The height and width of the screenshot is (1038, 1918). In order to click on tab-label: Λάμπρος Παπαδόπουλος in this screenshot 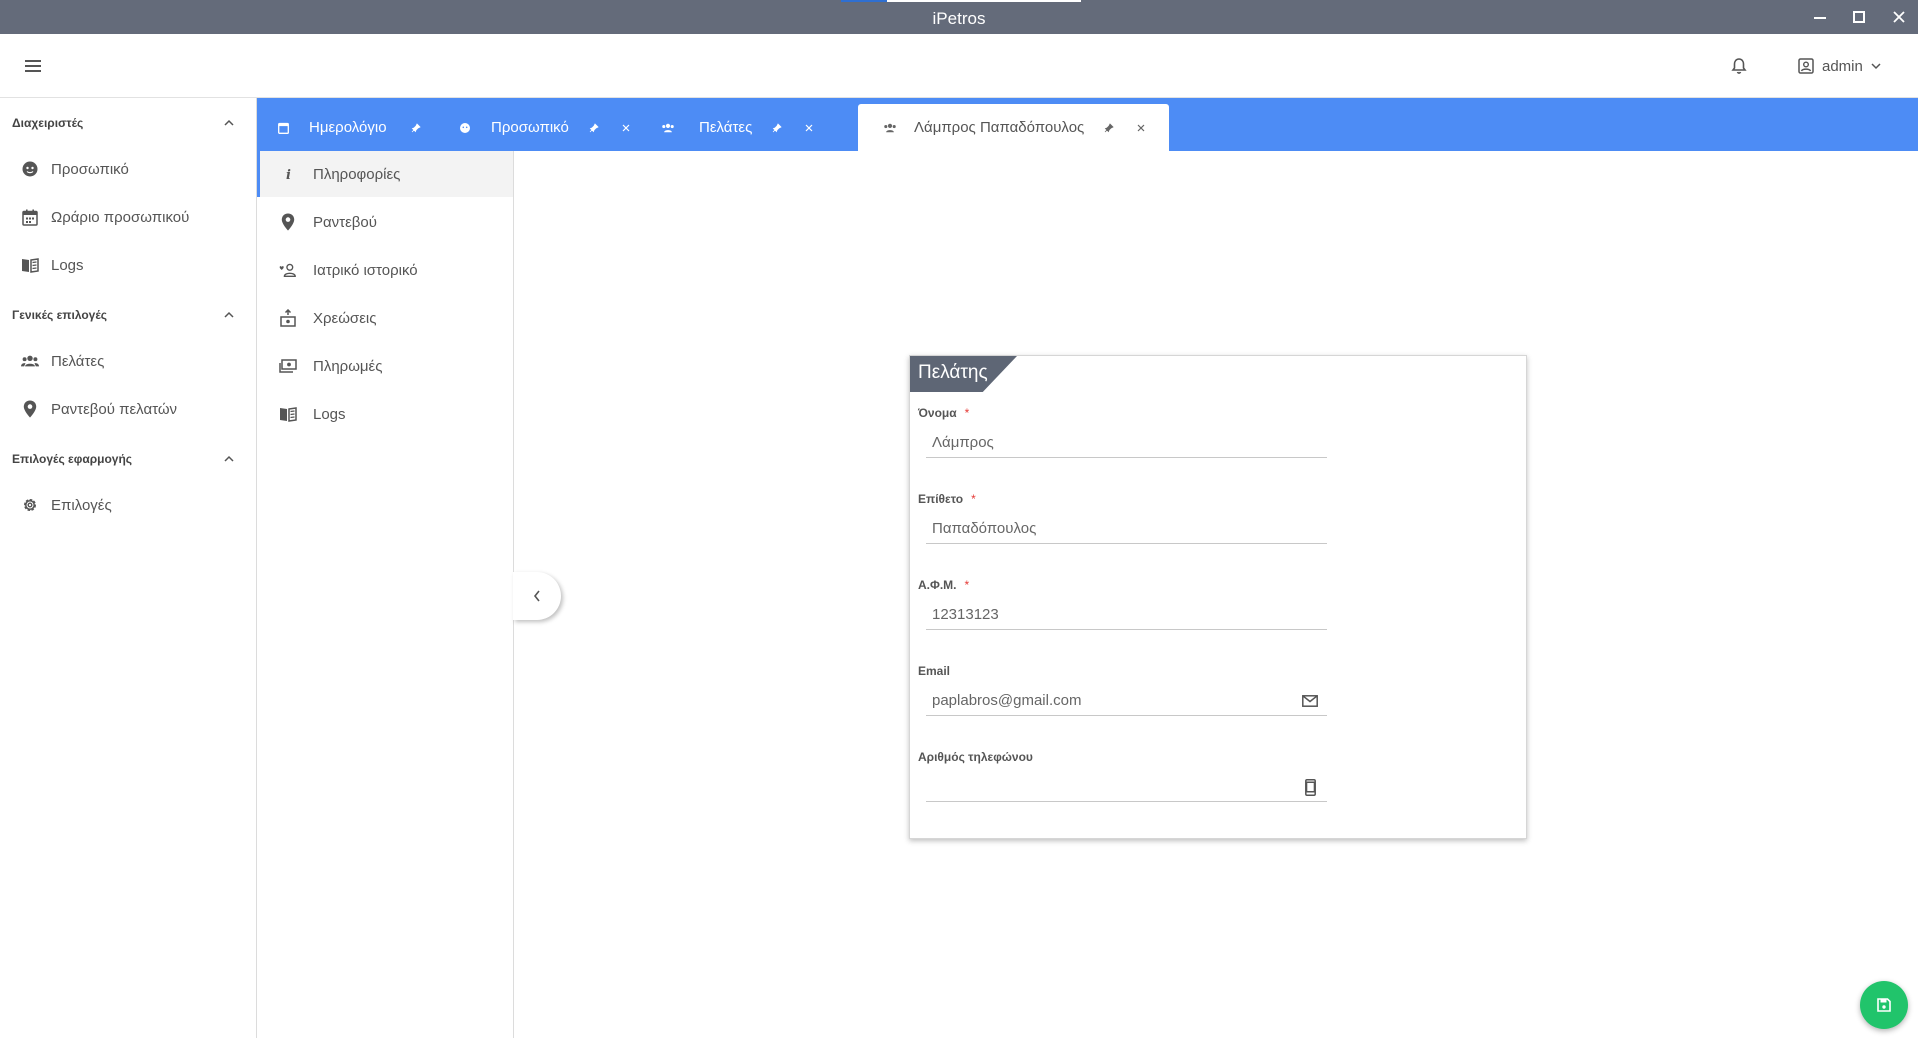, I will do `click(999, 127)`.